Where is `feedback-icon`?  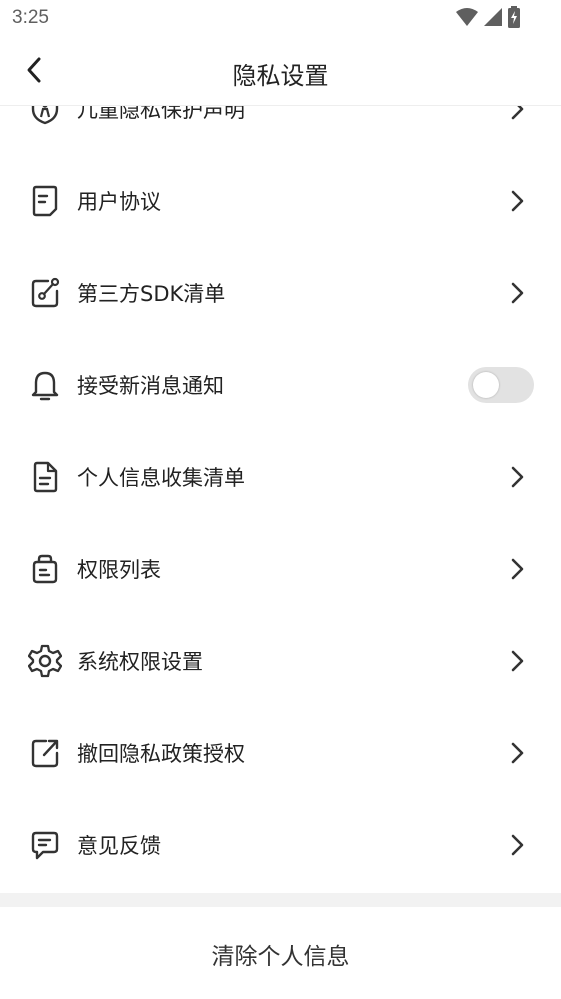
feedback-icon is located at coordinates (45, 845).